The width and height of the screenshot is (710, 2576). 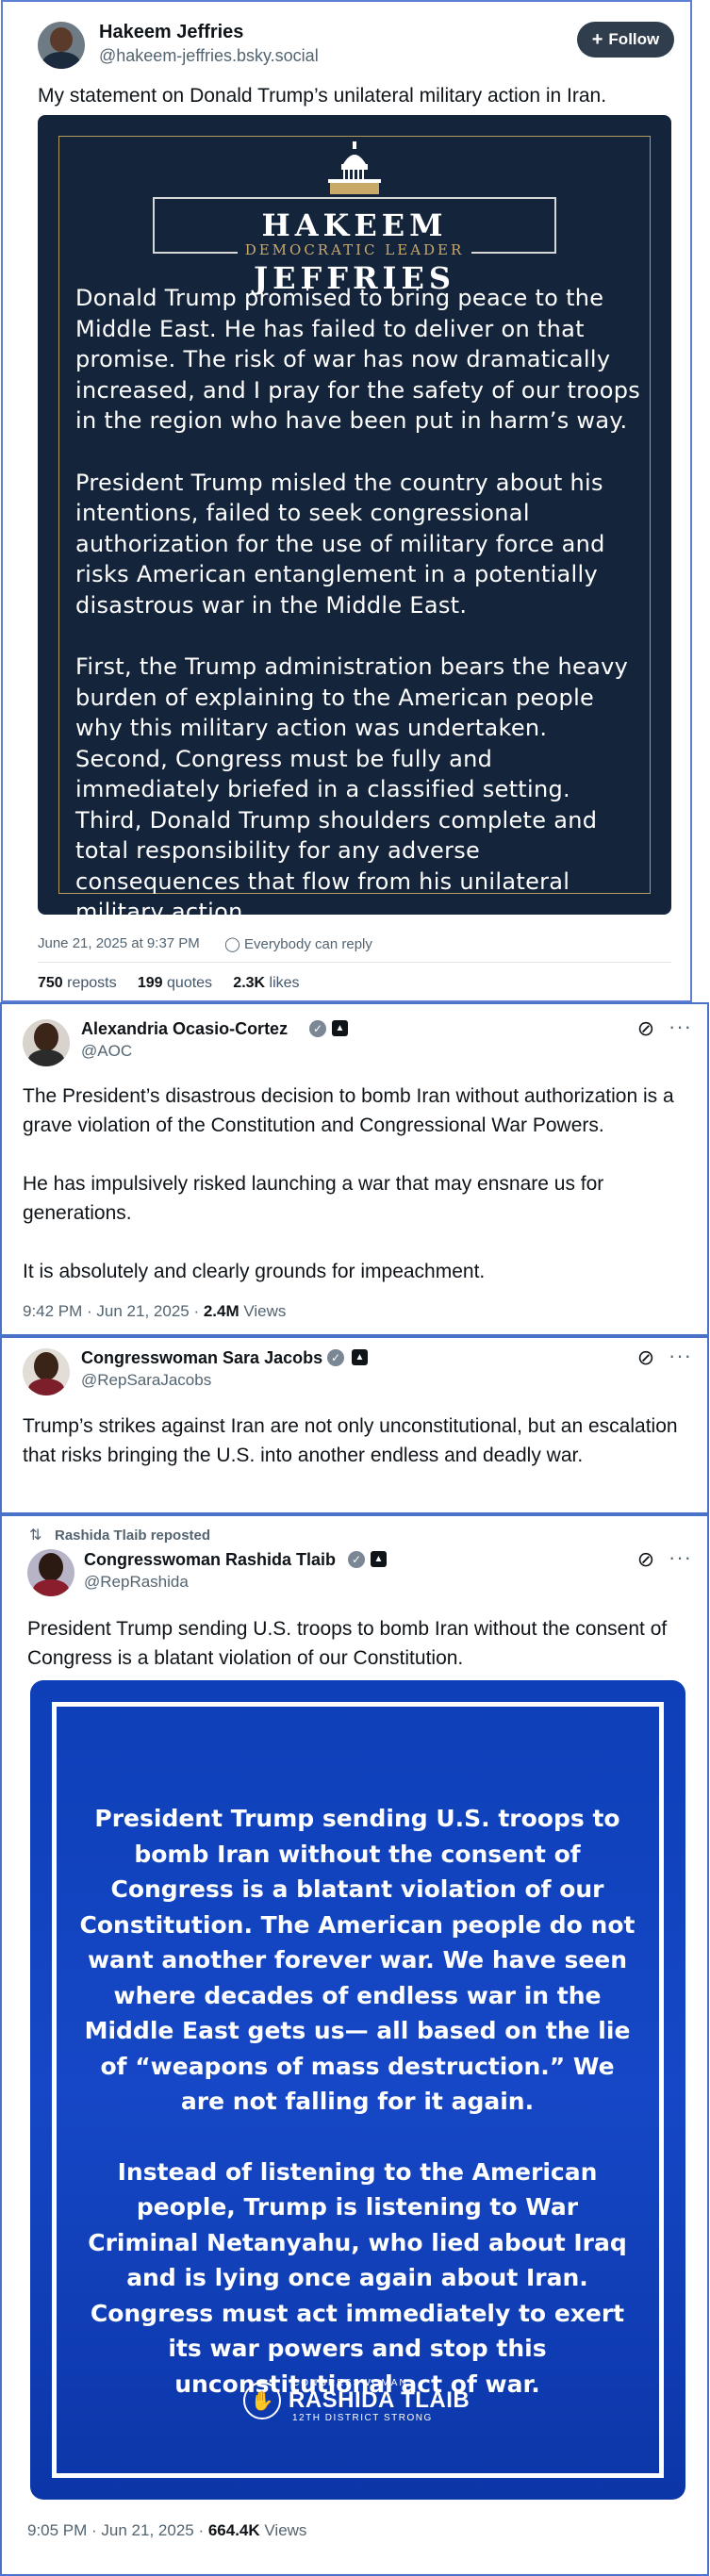 I want to click on repost-label: Rashida Tlaib reposted, so click(x=132, y=1535).